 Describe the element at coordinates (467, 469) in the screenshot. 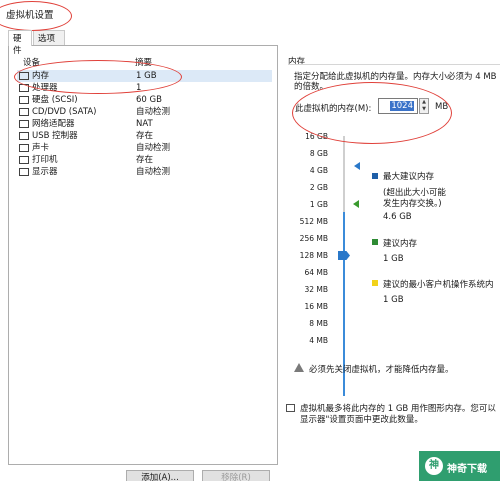

I see `watermark-text: 神奇下载` at that location.